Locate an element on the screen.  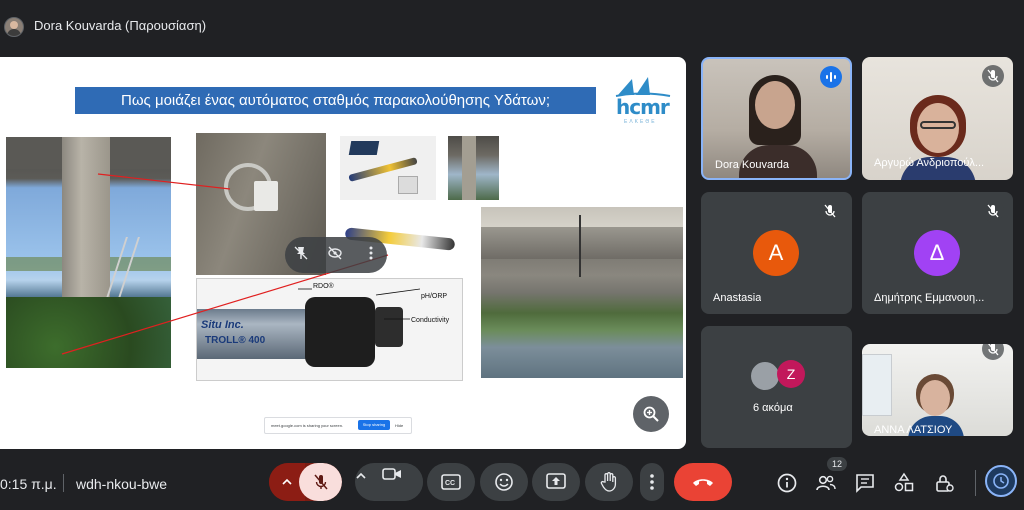
host-controls-icon is located at coordinates (945, 483).